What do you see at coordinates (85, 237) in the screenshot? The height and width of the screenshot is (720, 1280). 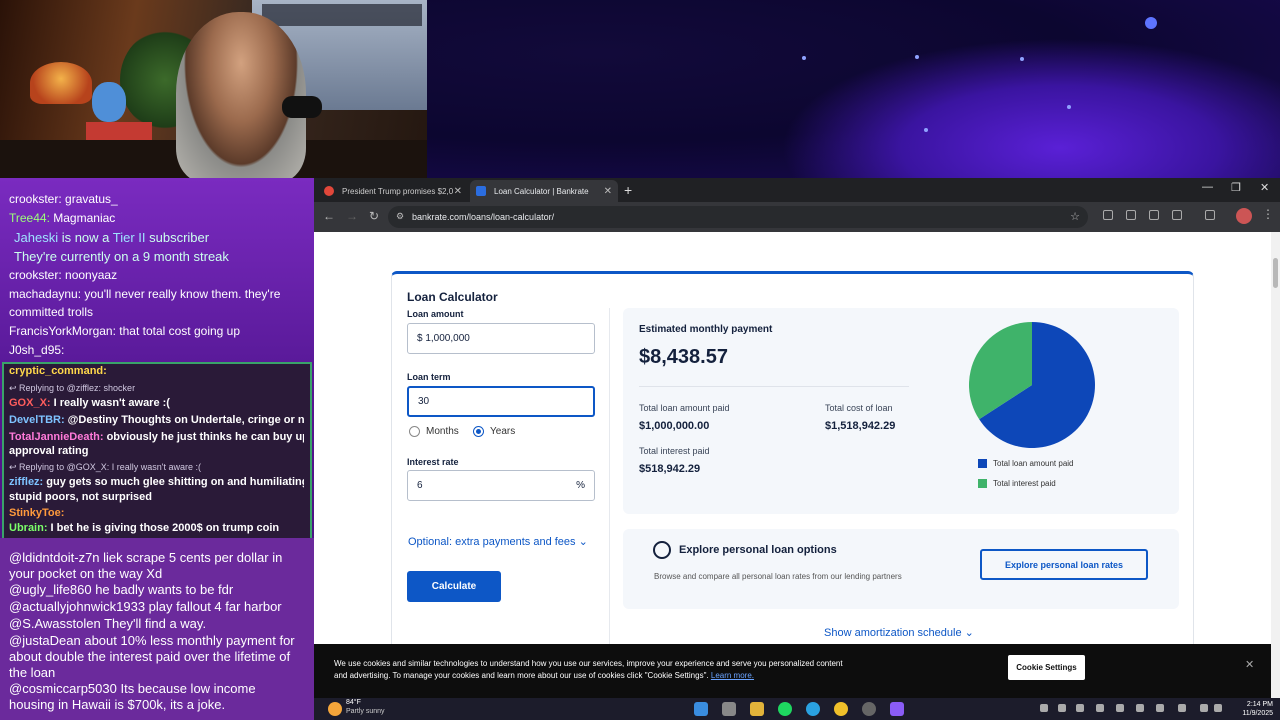 I see `chat-text: is now a` at bounding box center [85, 237].